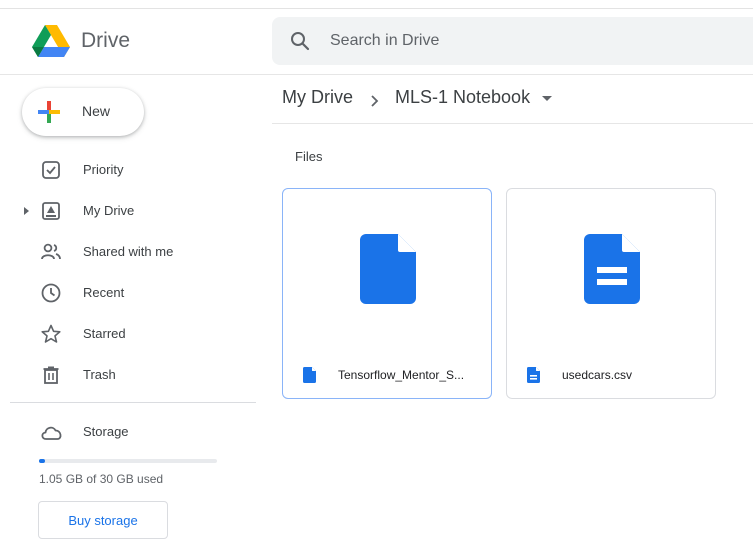 Image resolution: width=753 pixels, height=542 pixels. What do you see at coordinates (51, 170) in the screenshot?
I see `priority-icon` at bounding box center [51, 170].